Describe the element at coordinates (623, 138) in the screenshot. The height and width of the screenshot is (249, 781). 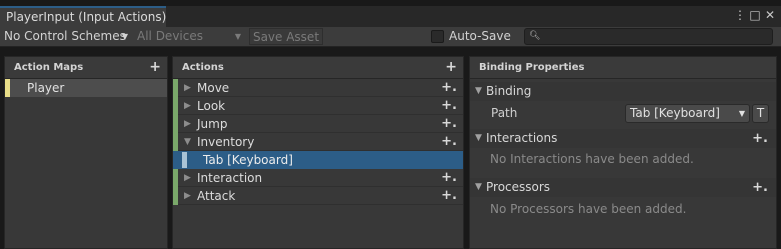
I see `interactions-section-header: ▼ Interactions +.` at that location.